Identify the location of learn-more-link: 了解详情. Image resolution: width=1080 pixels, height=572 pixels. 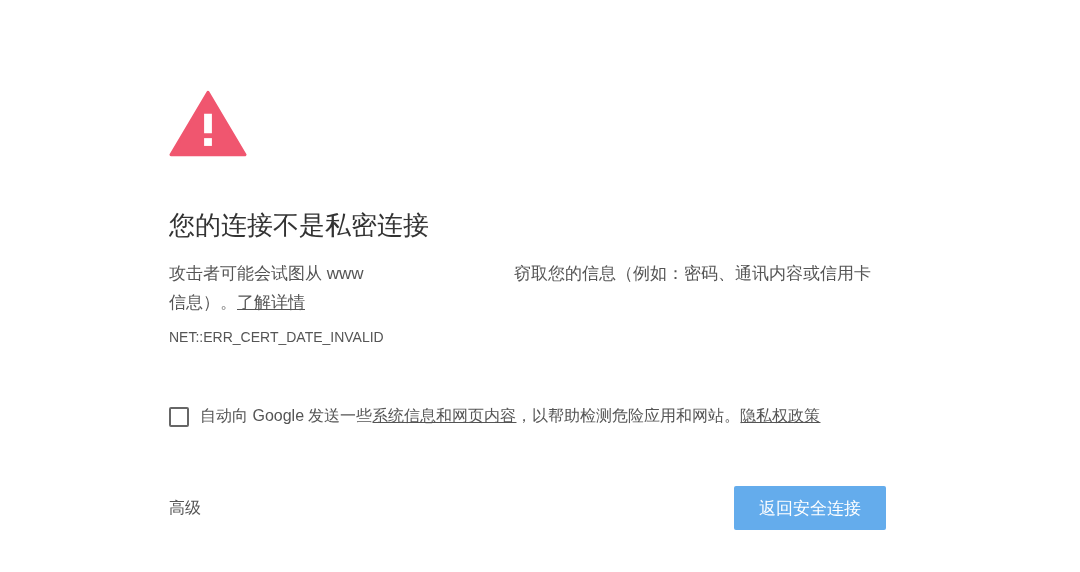
(271, 302).